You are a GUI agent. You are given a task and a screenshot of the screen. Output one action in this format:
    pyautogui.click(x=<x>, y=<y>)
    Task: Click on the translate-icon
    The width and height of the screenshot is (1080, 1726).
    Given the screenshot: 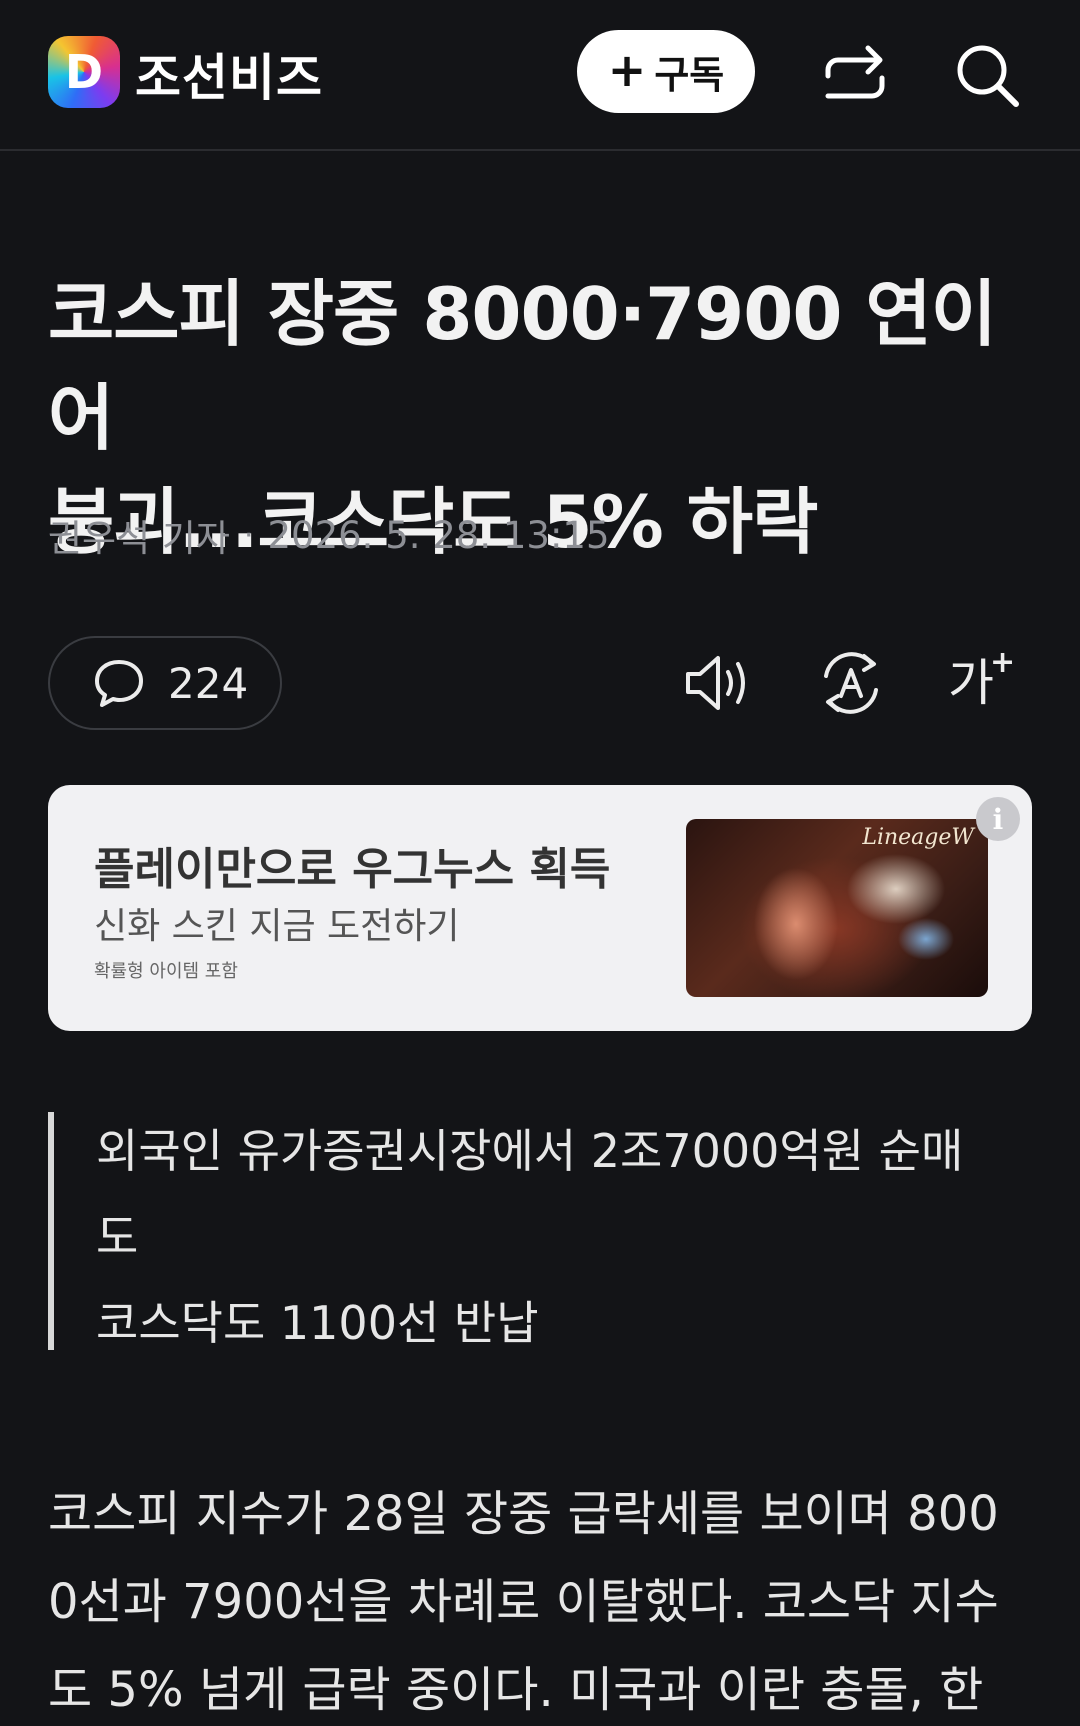 What is the action you would take?
    pyautogui.click(x=851, y=683)
    